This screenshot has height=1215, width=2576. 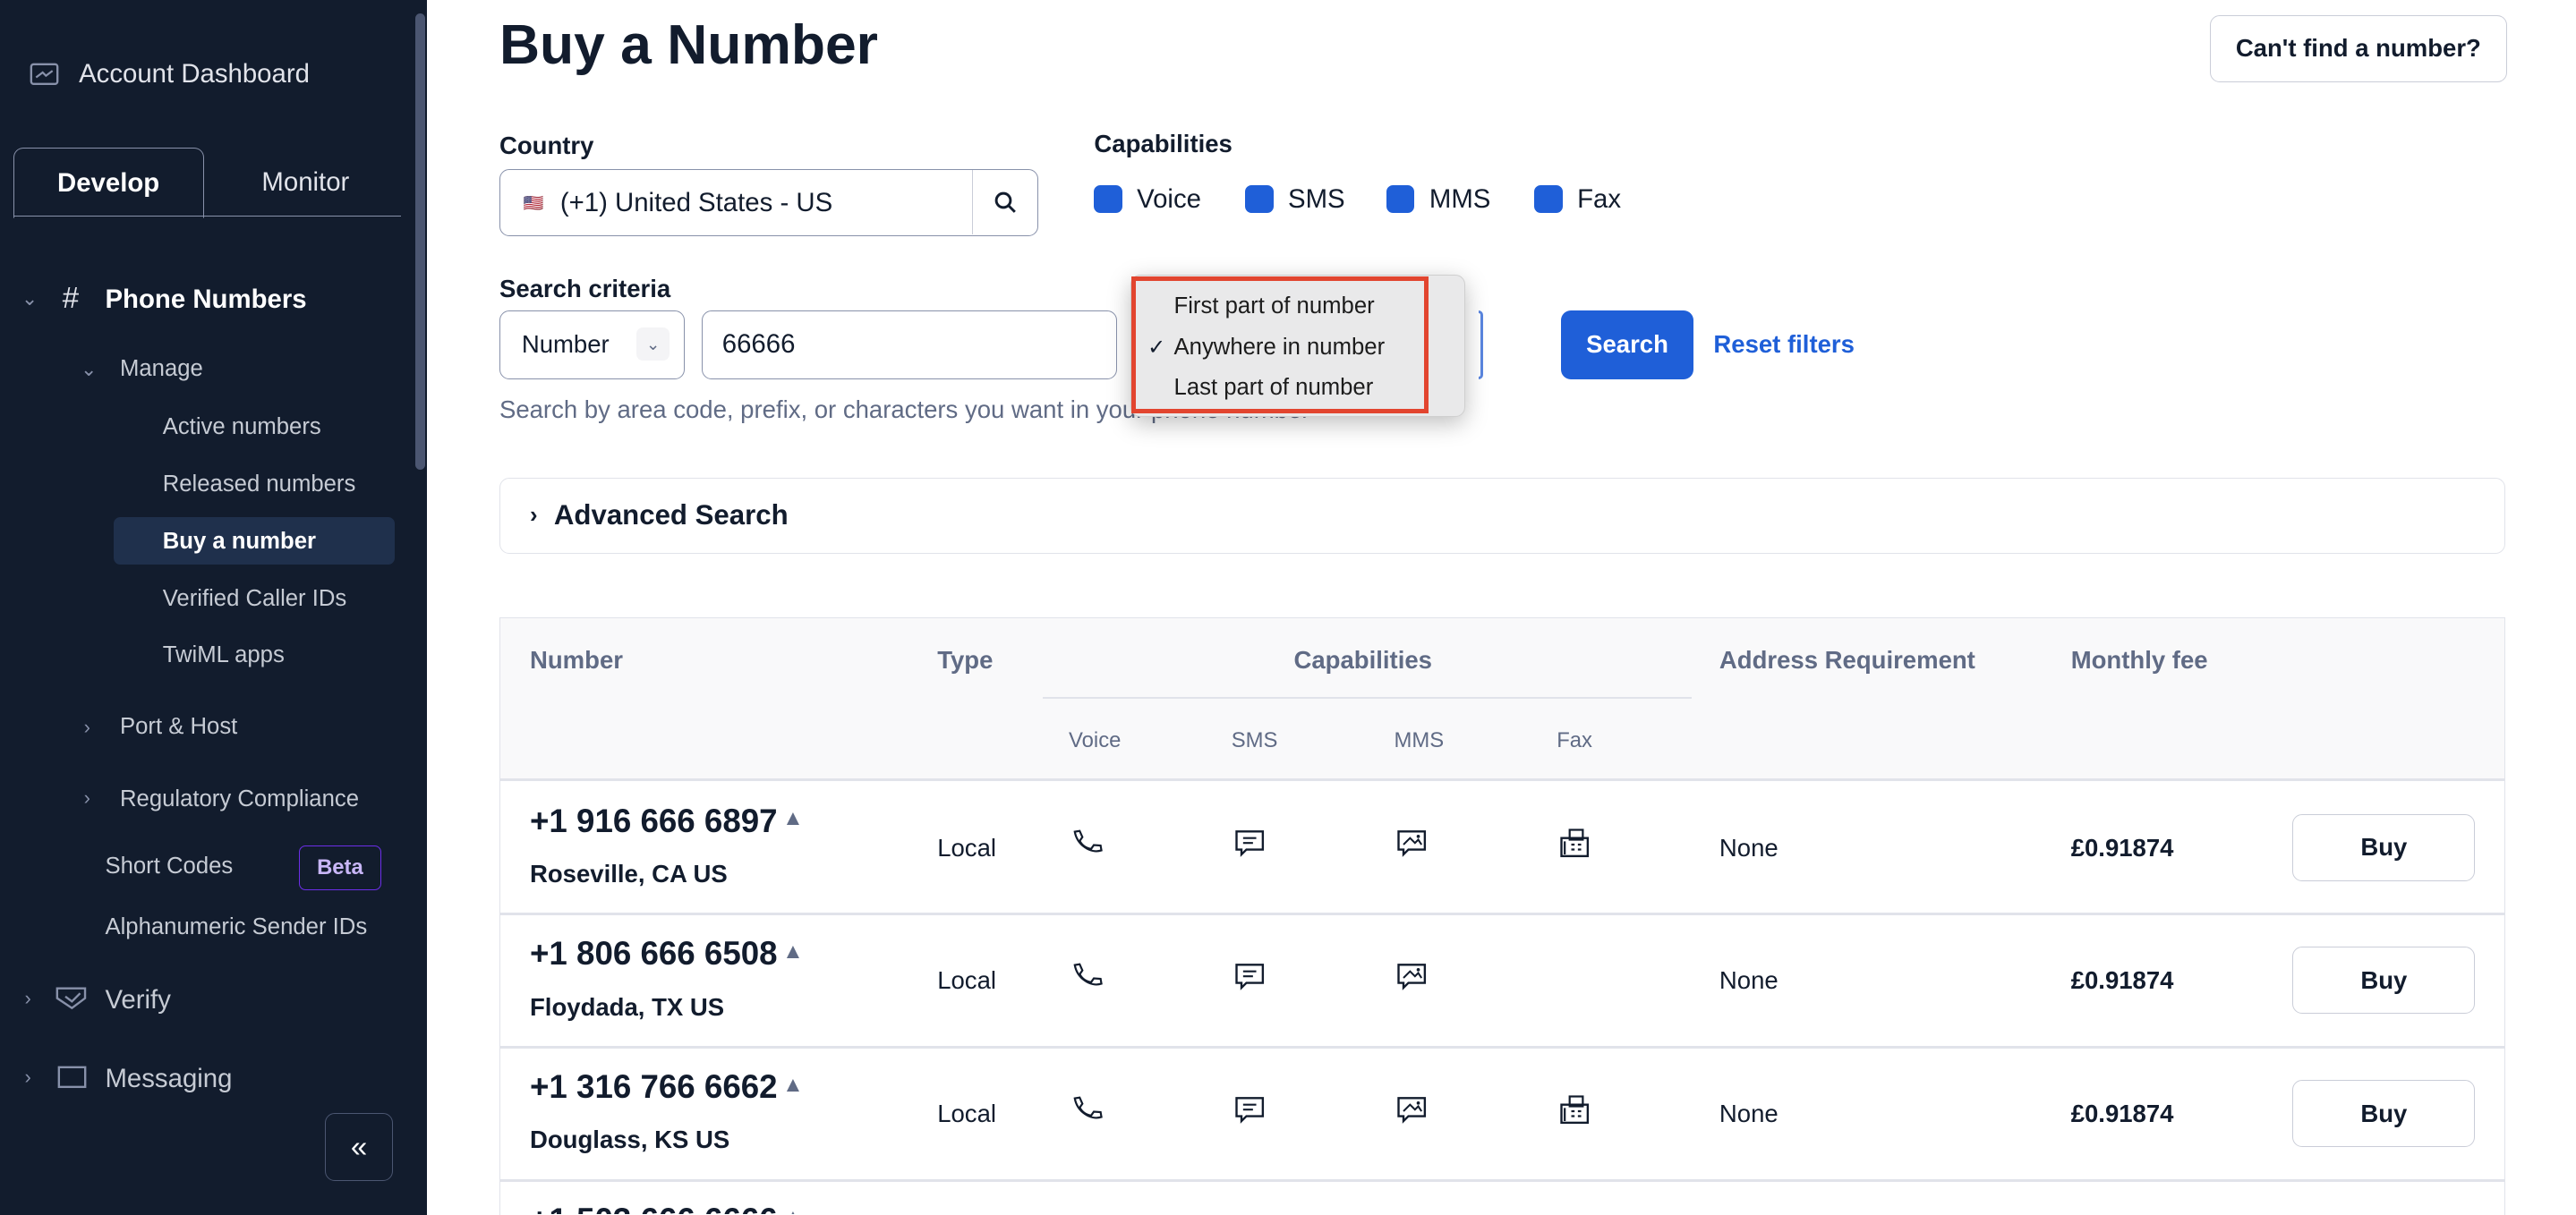 I want to click on sidebar-item-short-codes: Short Codes, so click(x=169, y=867).